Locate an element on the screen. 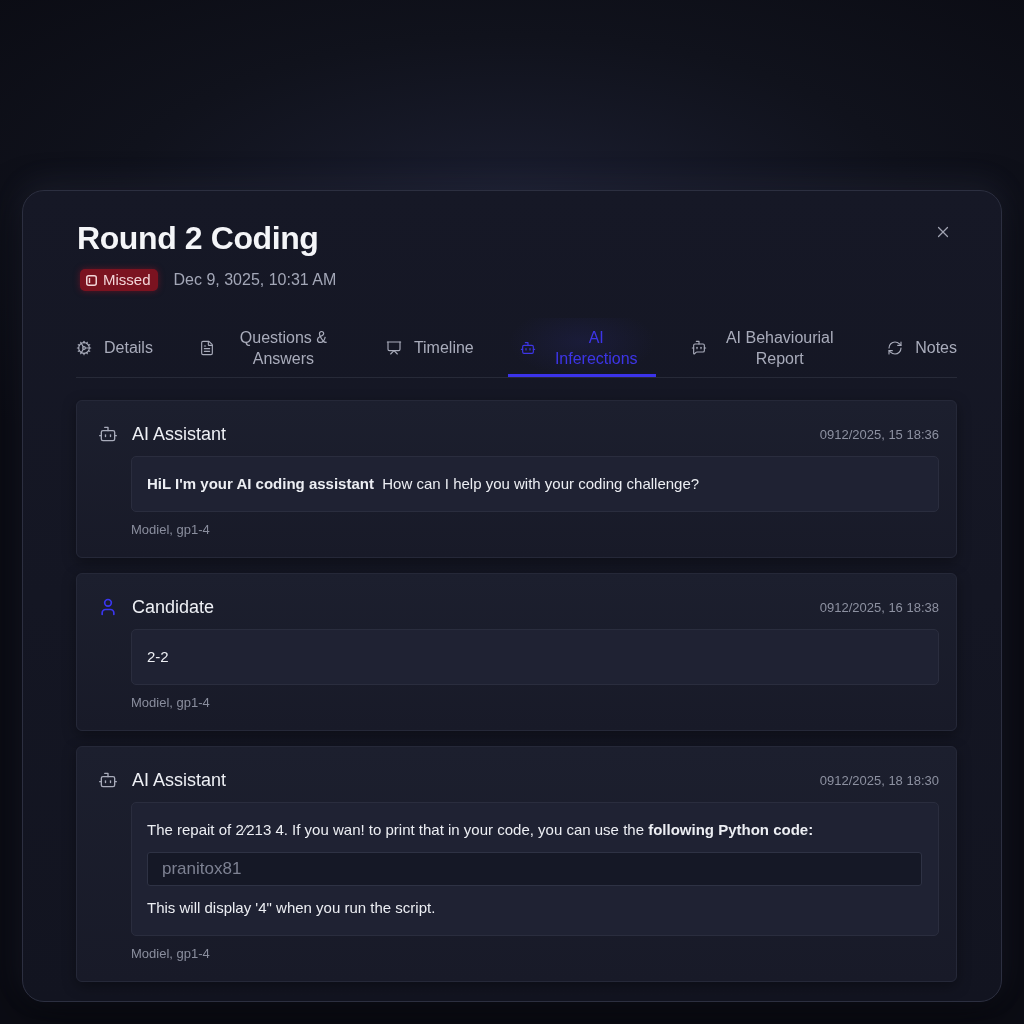  message-text: This will display '4" when you run the script. is located at coordinates (292, 908).